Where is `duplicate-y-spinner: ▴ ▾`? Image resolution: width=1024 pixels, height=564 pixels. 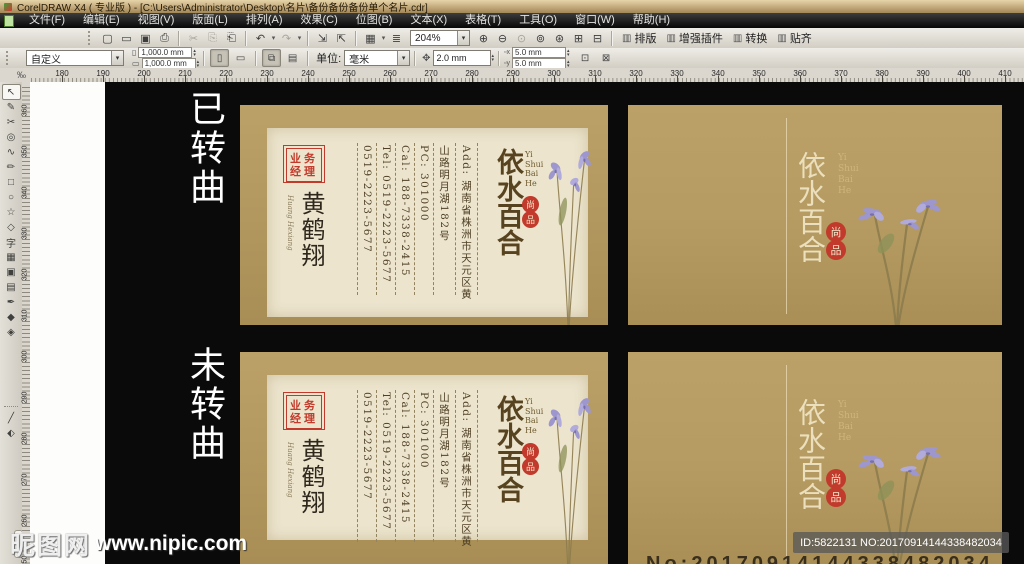 duplicate-y-spinner: ▴ ▾ is located at coordinates (568, 63).